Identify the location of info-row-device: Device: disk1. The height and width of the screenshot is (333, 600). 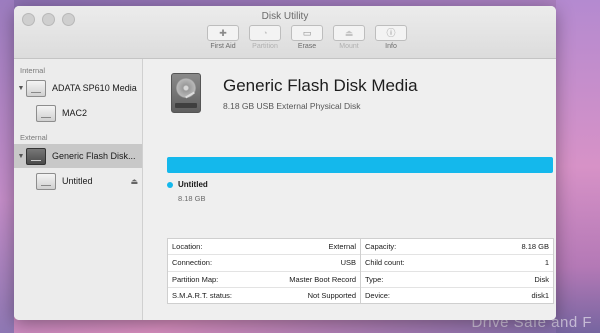
(457, 295).